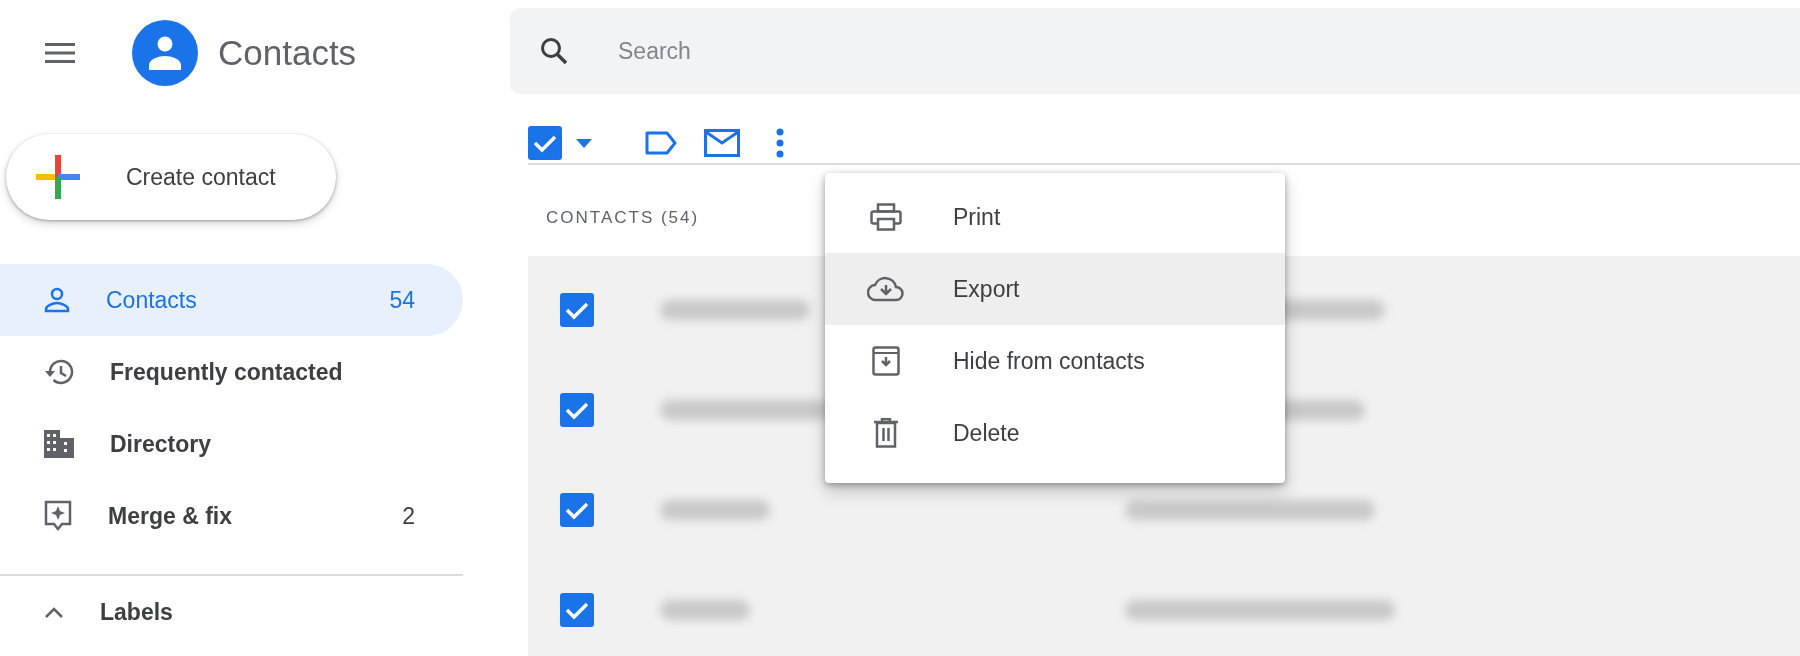 The height and width of the screenshot is (656, 1800). I want to click on labels-section-header: Labels, so click(231, 612).